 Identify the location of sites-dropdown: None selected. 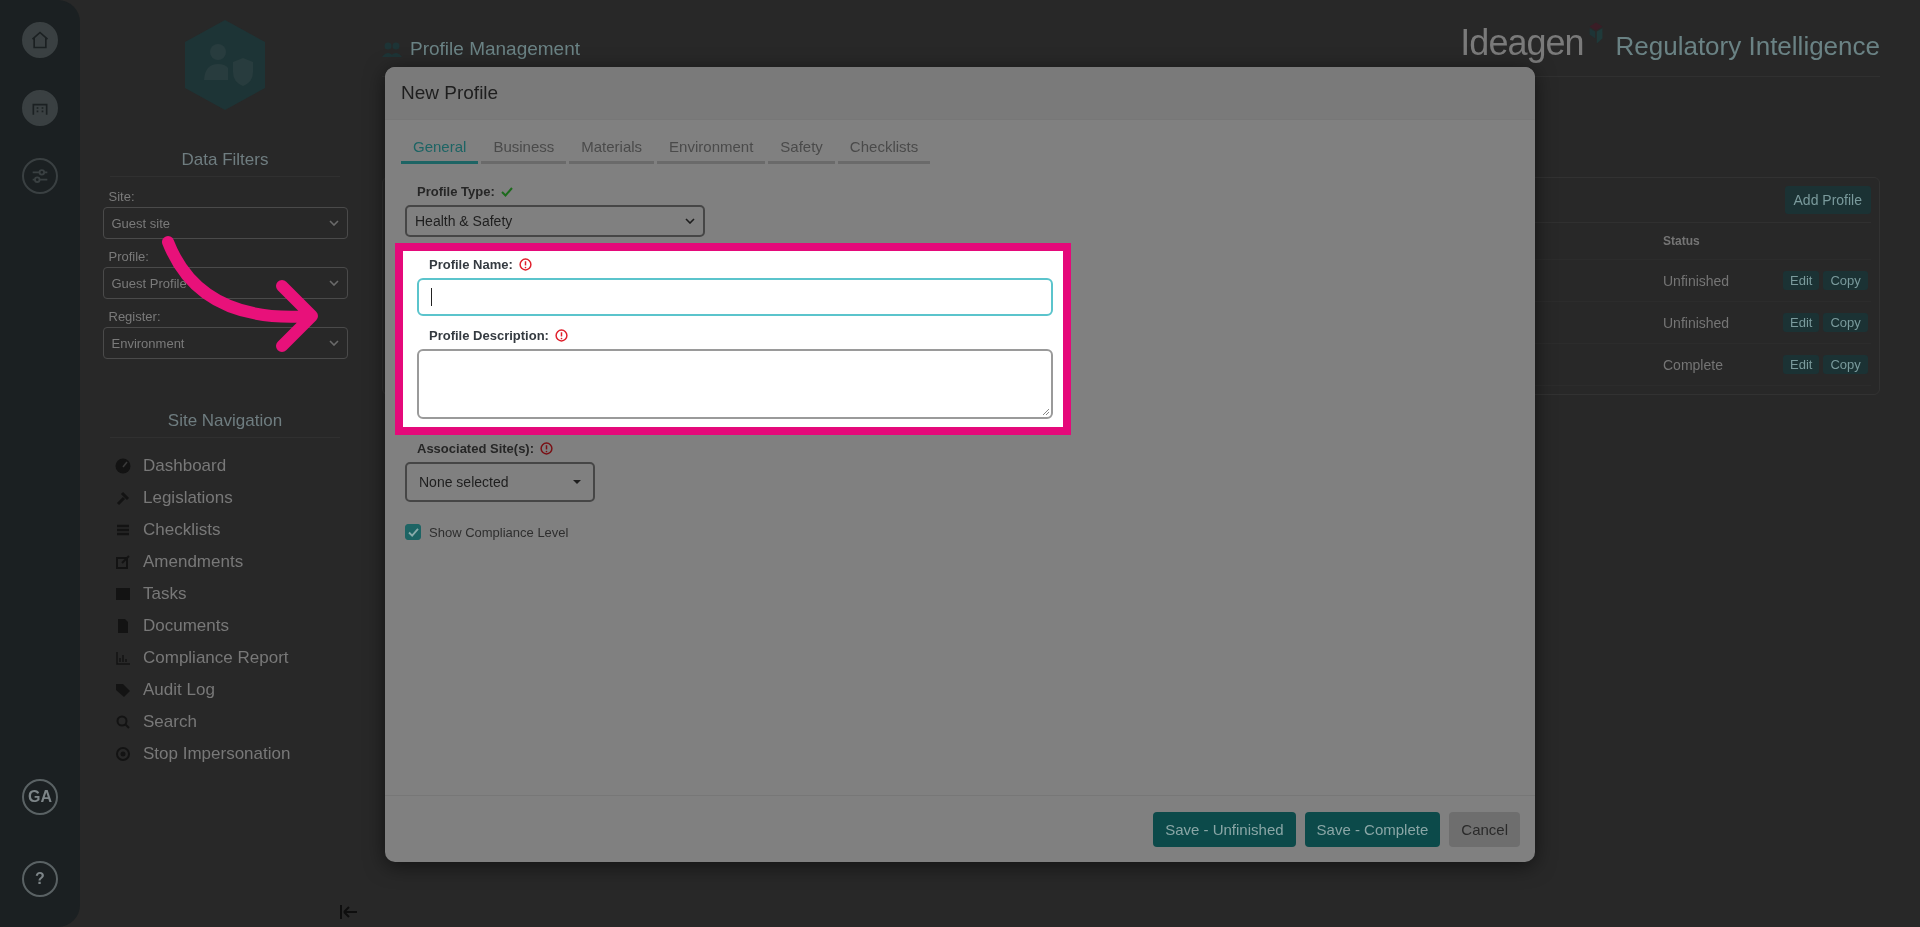
(500, 482).